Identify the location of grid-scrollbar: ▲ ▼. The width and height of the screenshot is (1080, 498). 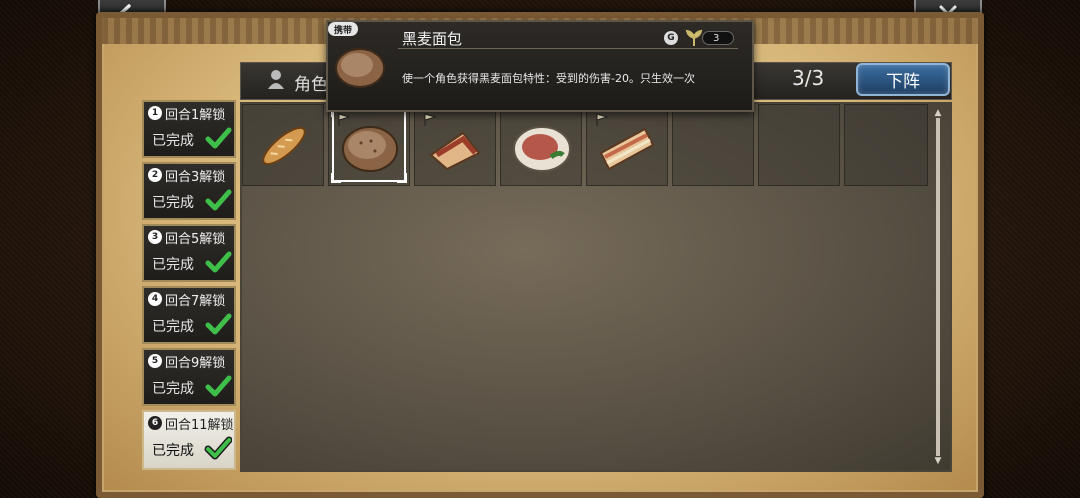
(938, 287).